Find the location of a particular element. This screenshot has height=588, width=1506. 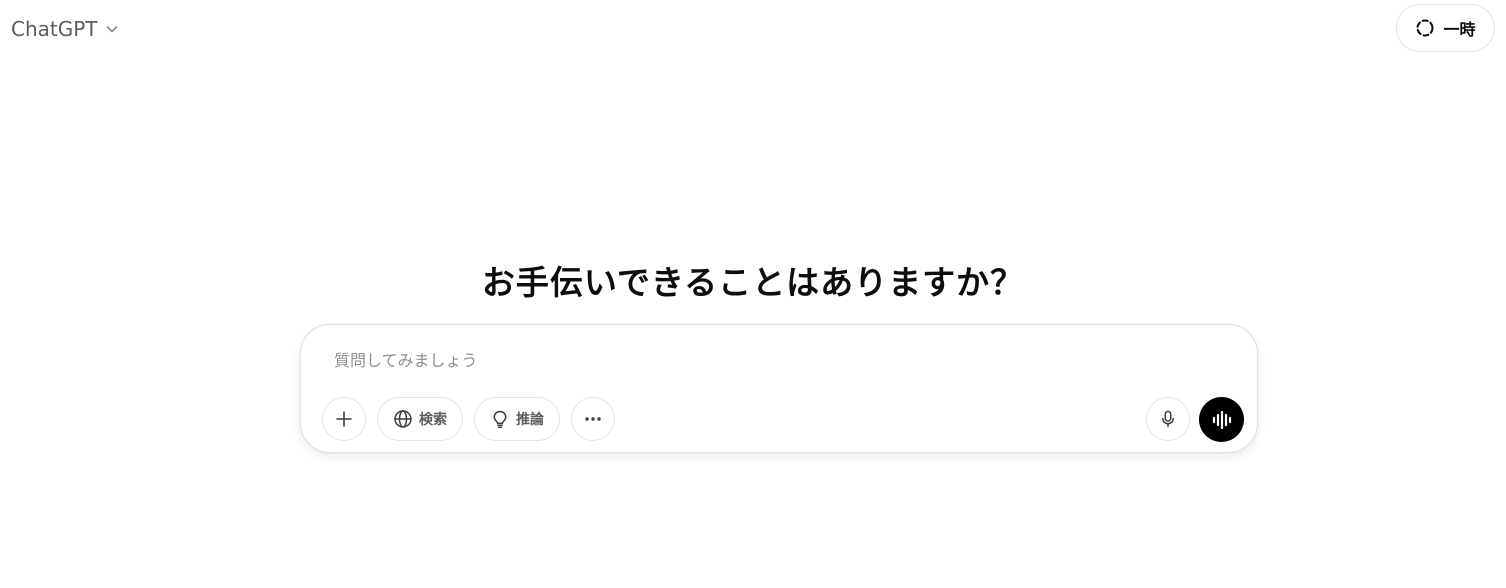

search-button: 検索 is located at coordinates (420, 419).